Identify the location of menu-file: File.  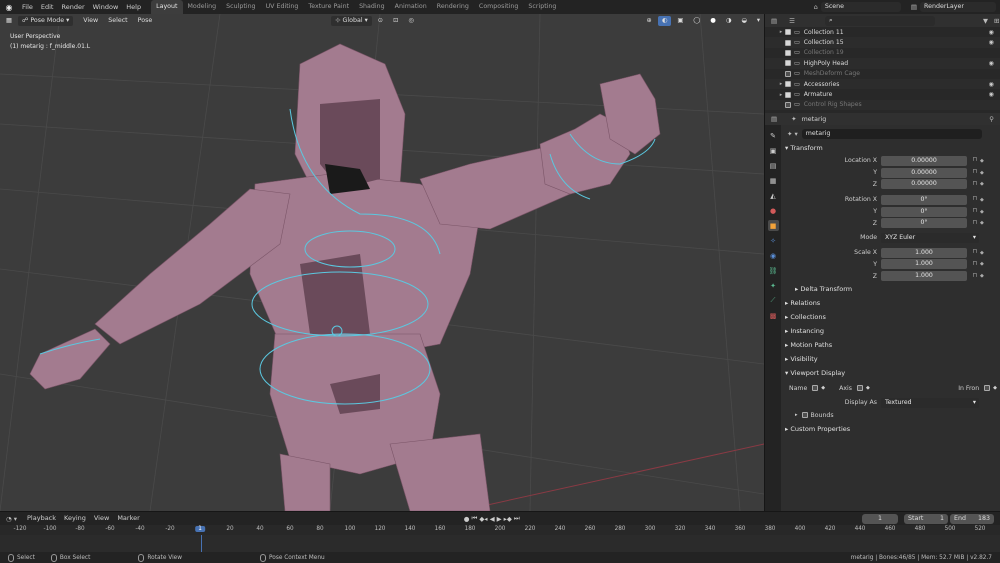
(27, 7).